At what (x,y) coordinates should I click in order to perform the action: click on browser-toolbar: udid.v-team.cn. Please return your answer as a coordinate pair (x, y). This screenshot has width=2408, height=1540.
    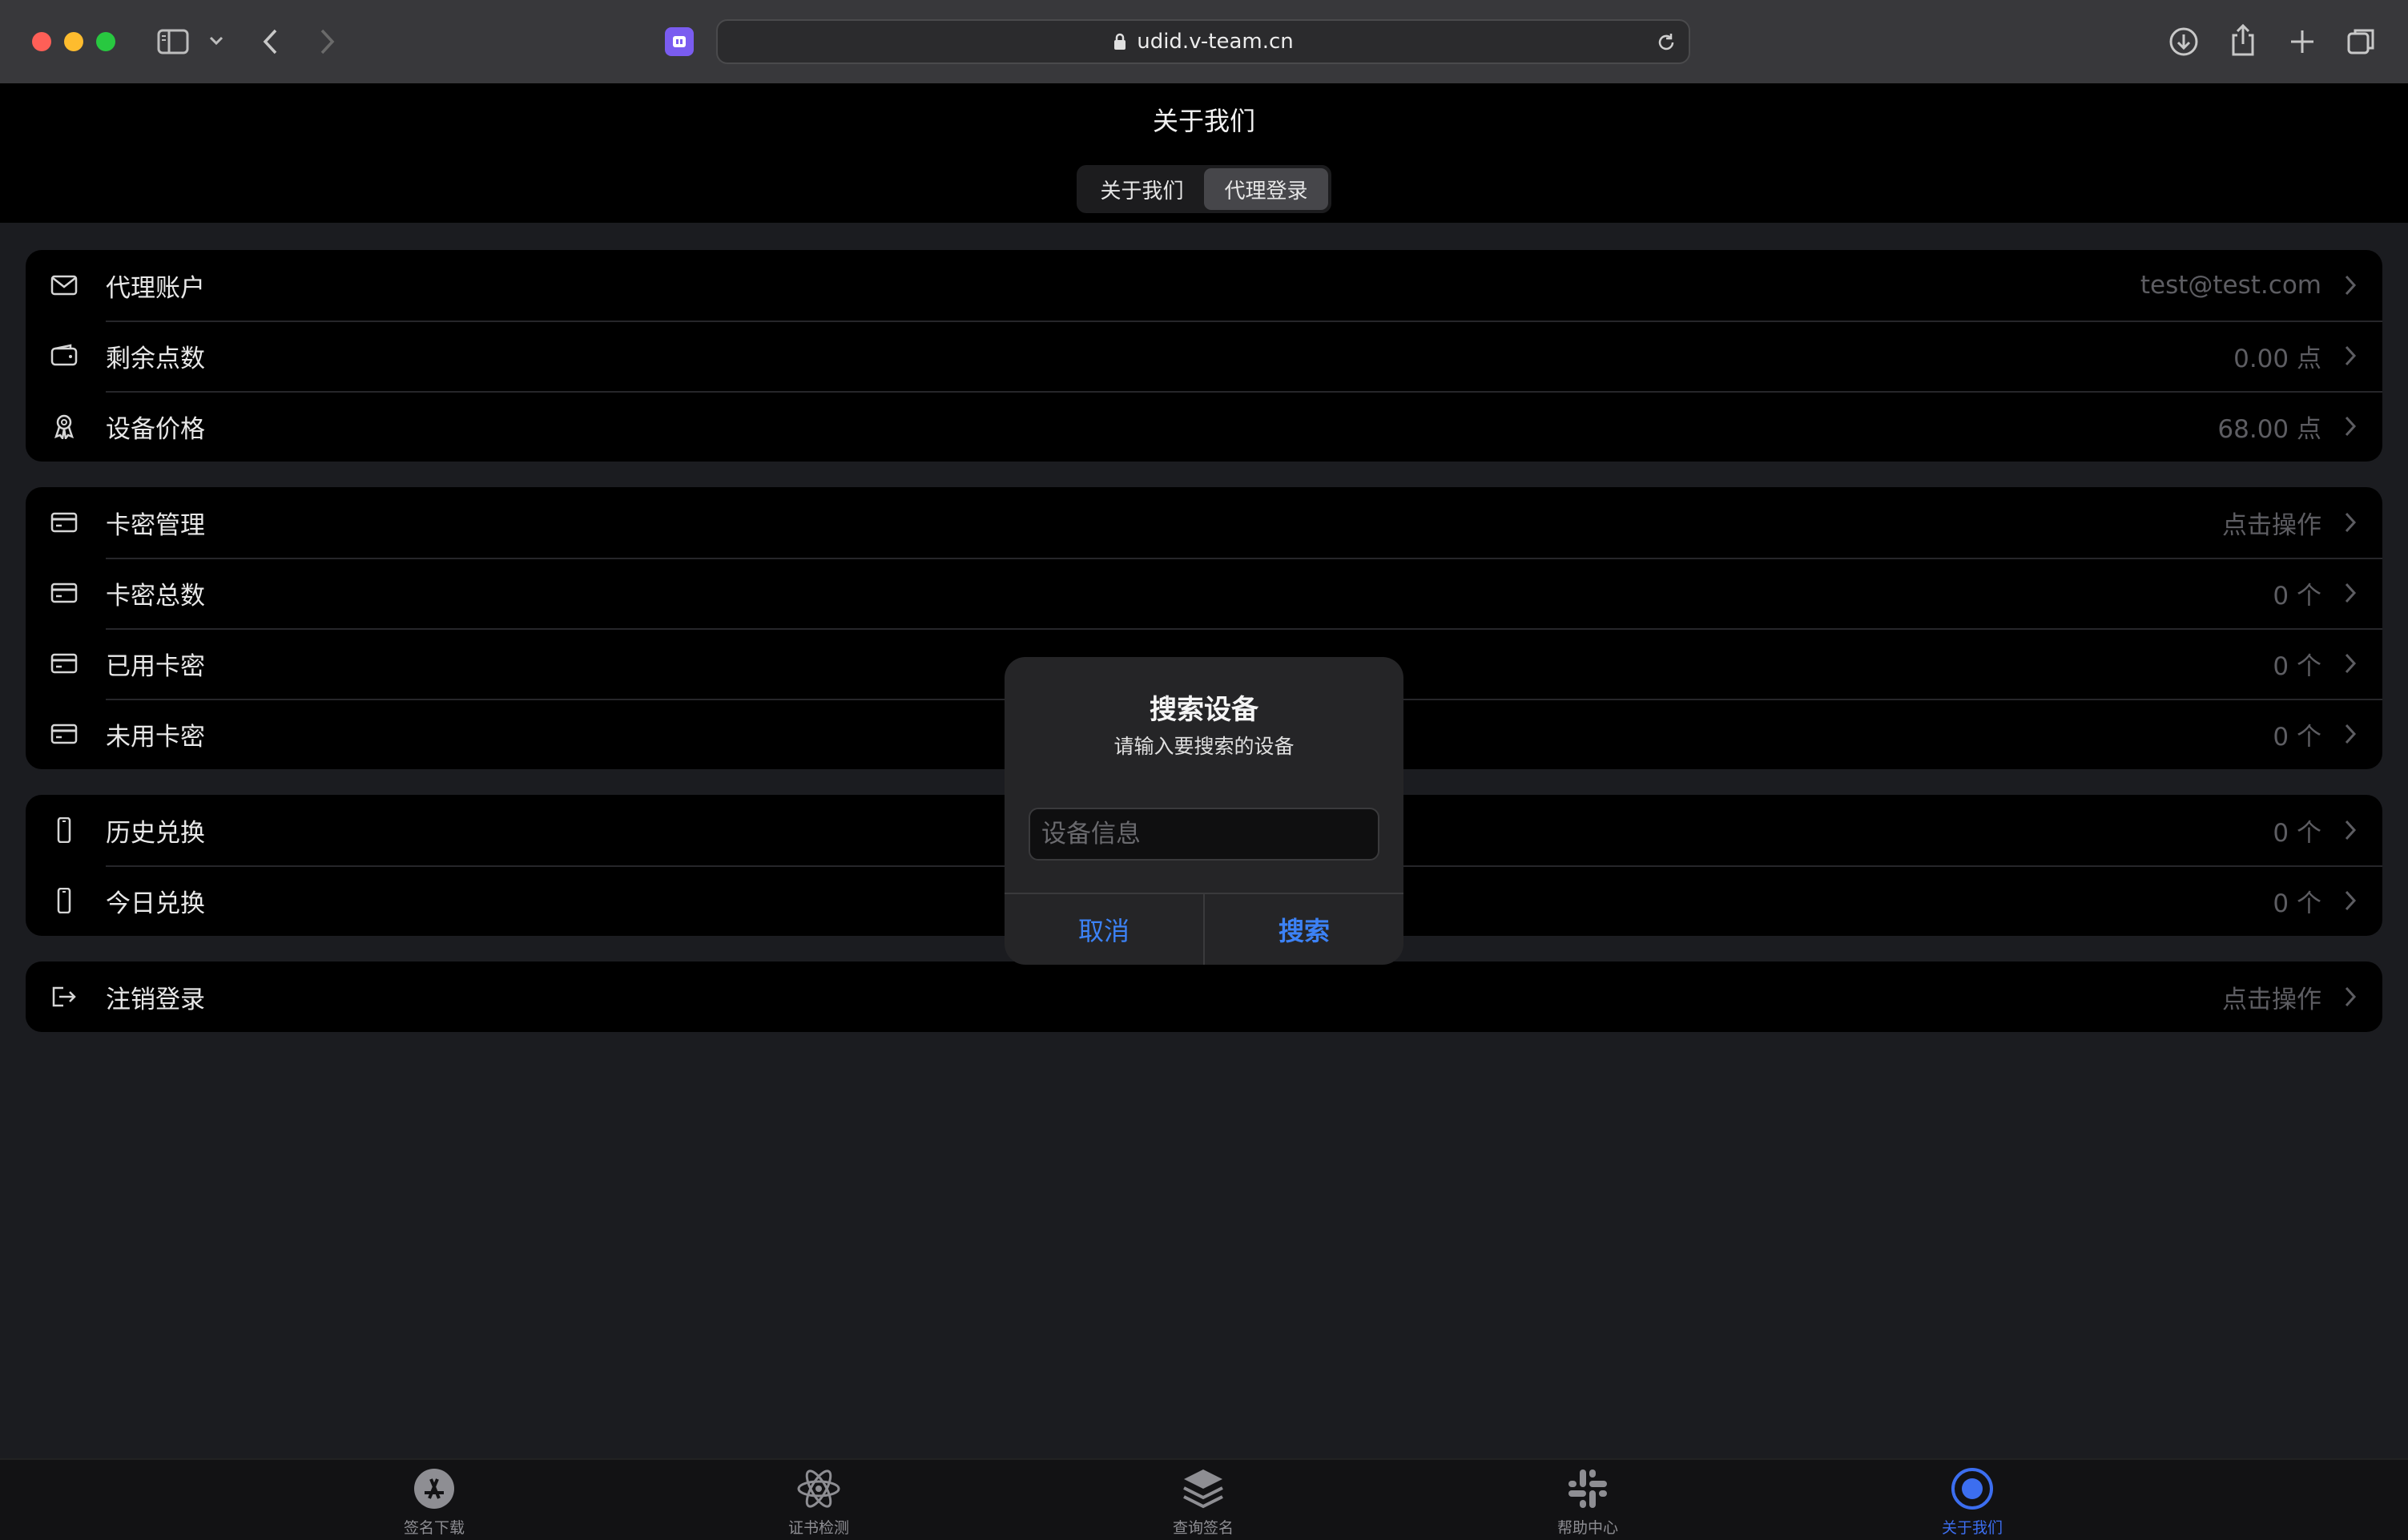
    Looking at the image, I should click on (1204, 42).